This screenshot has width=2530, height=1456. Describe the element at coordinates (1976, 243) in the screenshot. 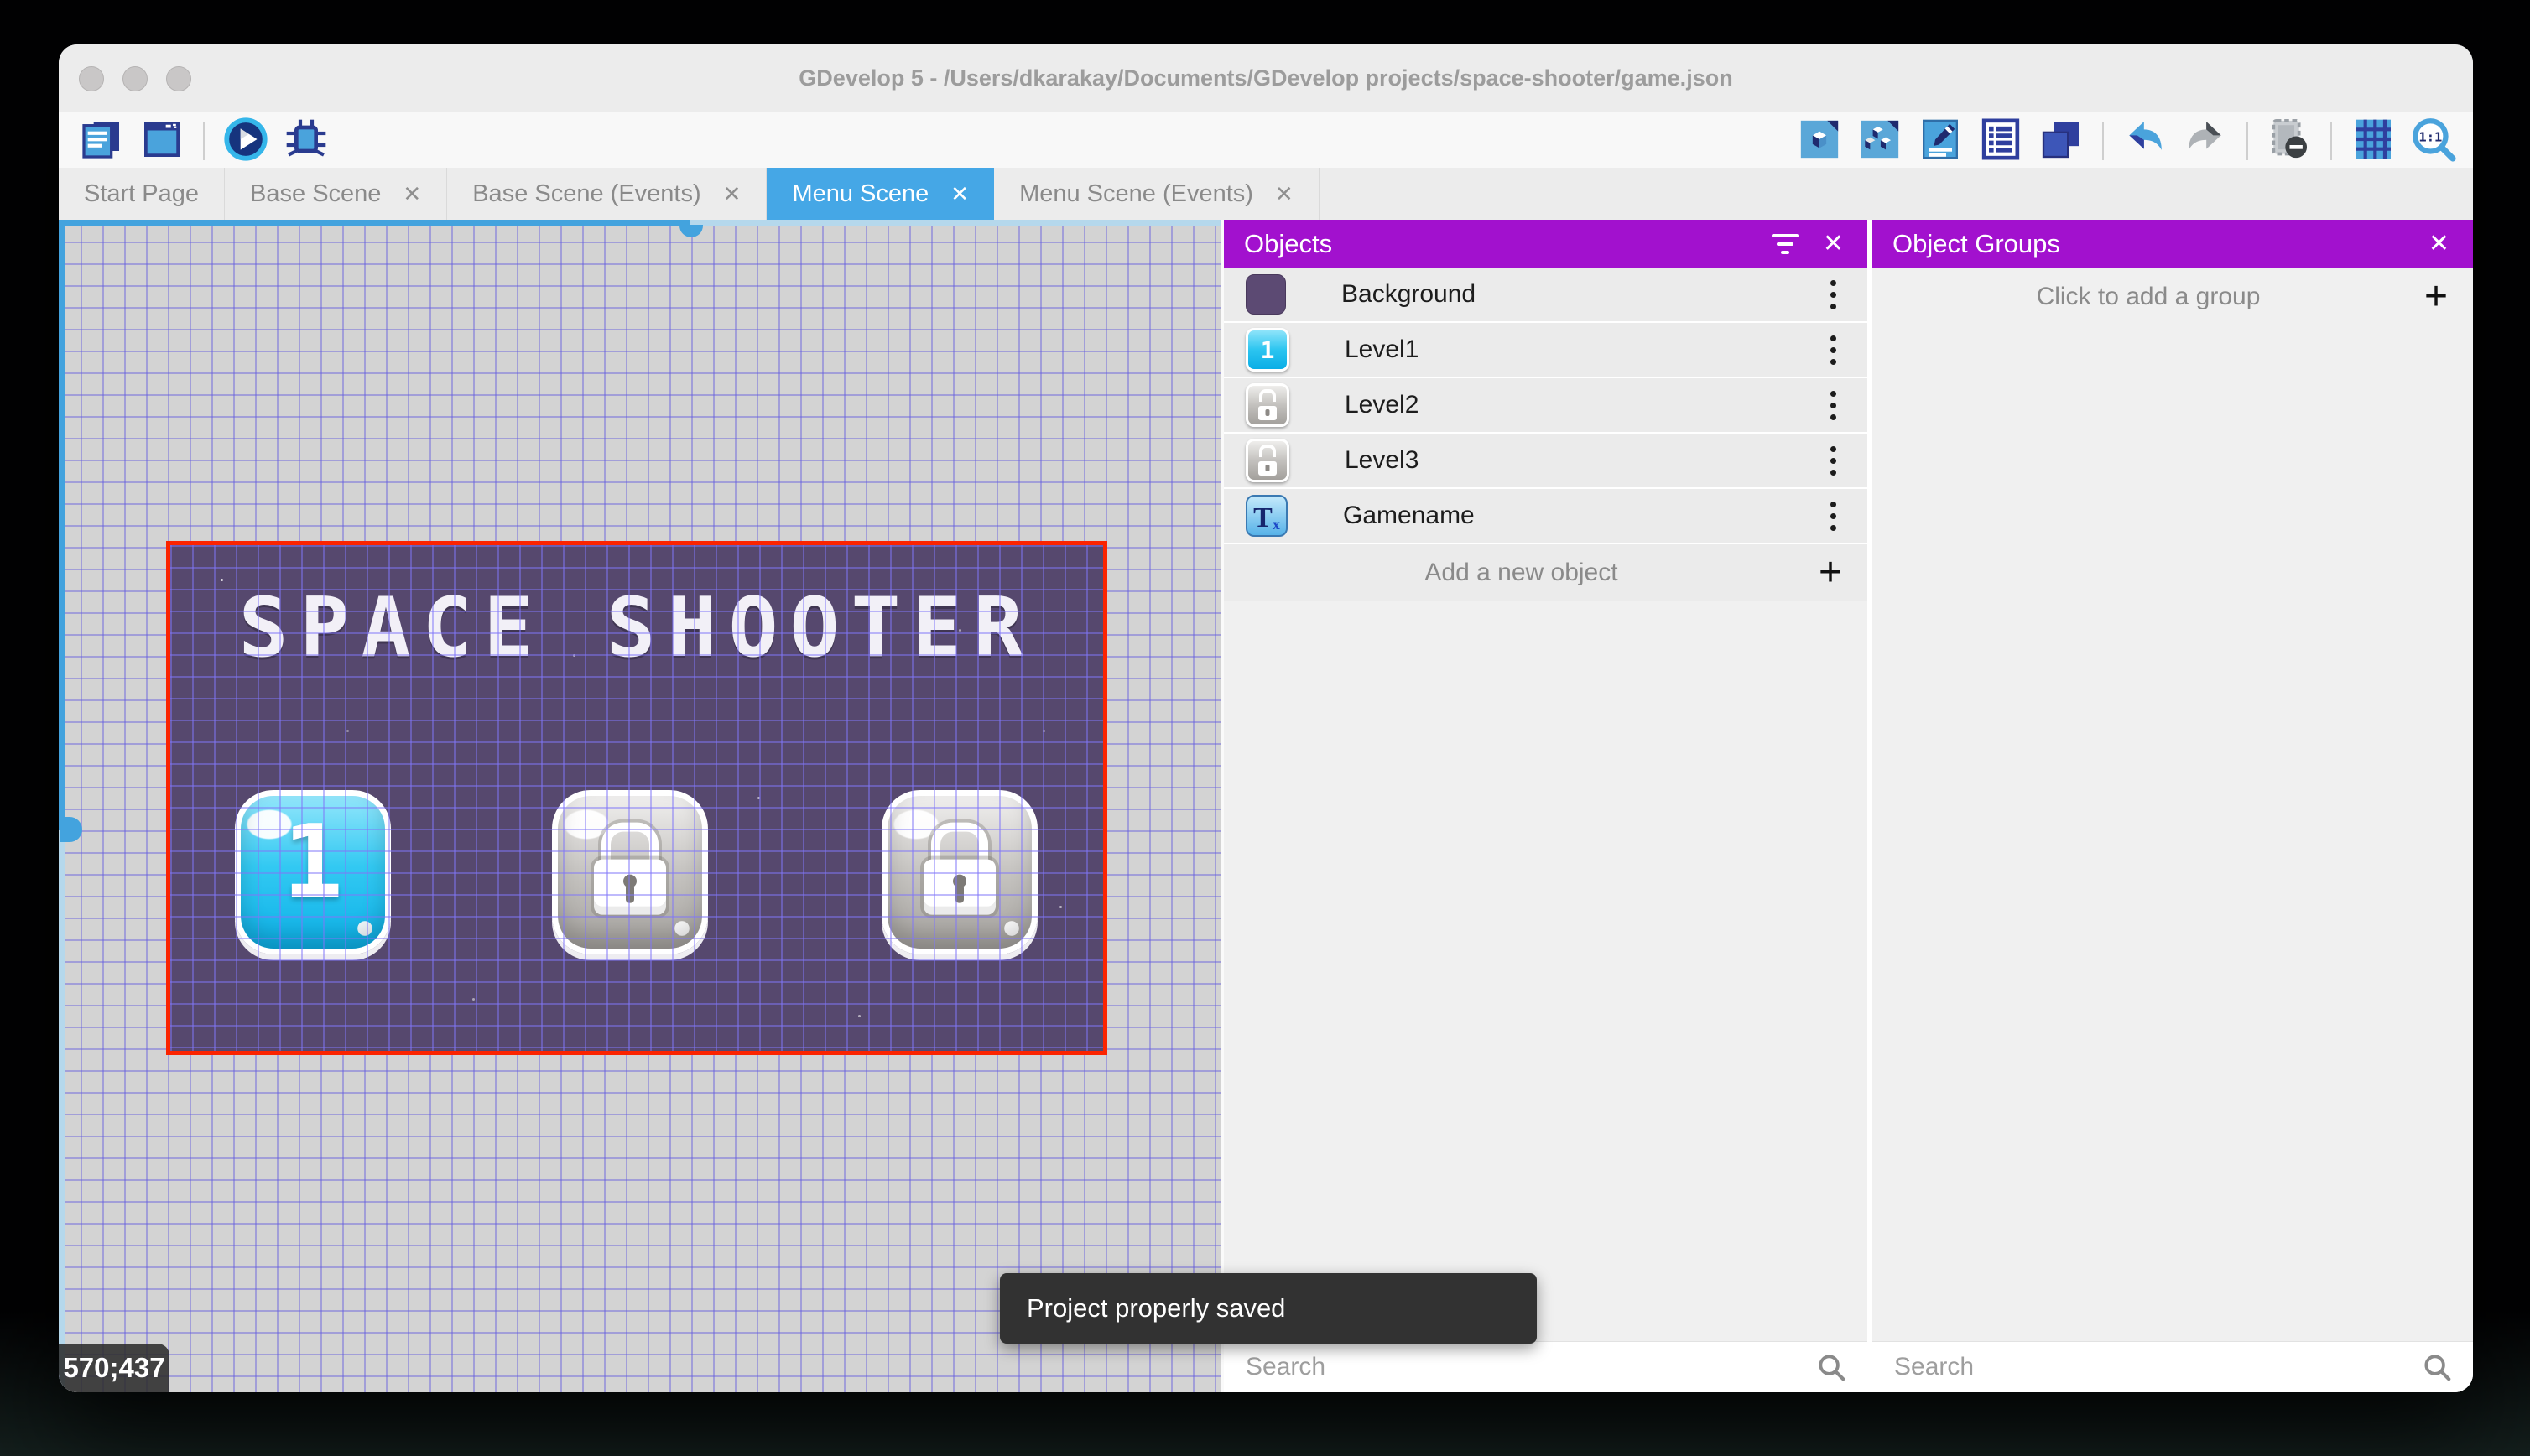

I see `object-groups-panel-title: Object Groups` at that location.